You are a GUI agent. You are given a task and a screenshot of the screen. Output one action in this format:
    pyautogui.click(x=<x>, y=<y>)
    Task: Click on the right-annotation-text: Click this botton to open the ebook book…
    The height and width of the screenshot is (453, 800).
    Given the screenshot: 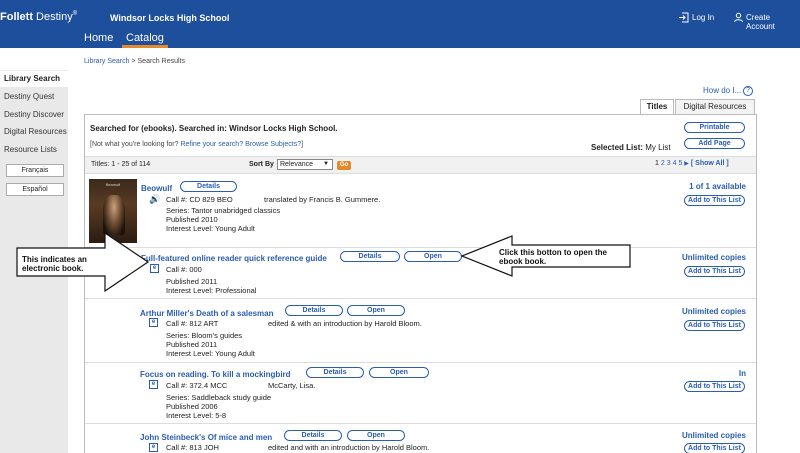 What is the action you would take?
    pyautogui.click(x=553, y=257)
    